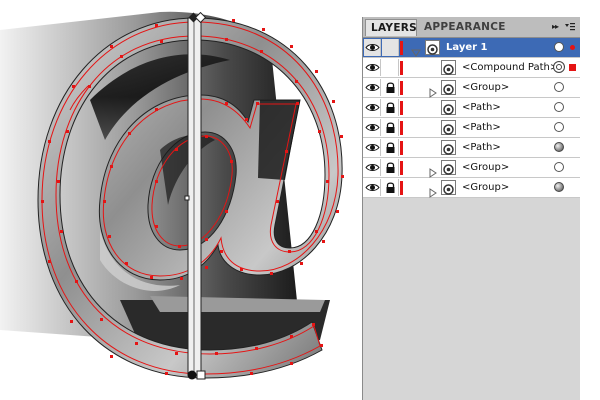 This screenshot has height=400, width=600. I want to click on layer-name-label: Layer 1, so click(466, 48).